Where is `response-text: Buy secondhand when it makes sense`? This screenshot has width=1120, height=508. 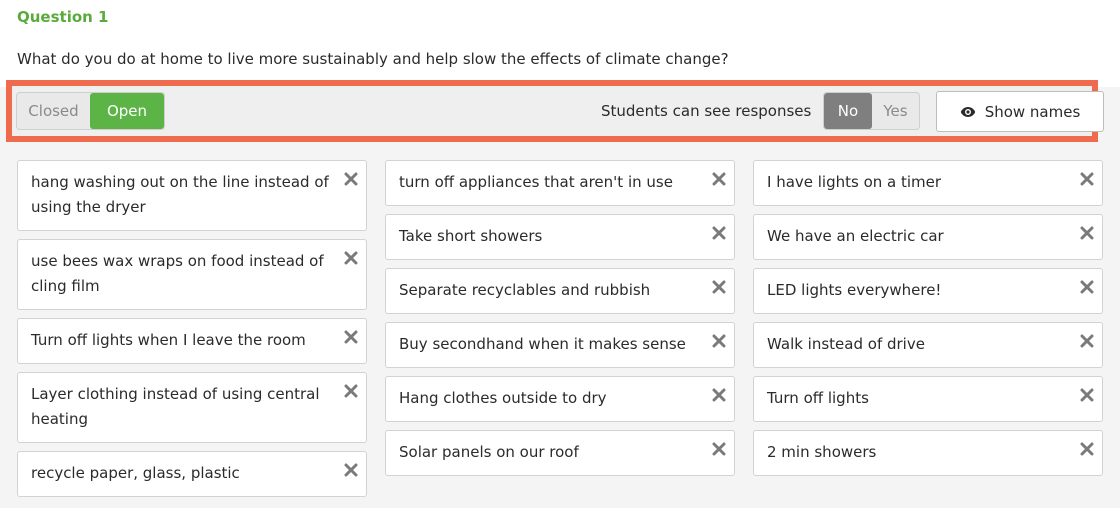 response-text: Buy secondhand when it makes sense is located at coordinates (542, 344).